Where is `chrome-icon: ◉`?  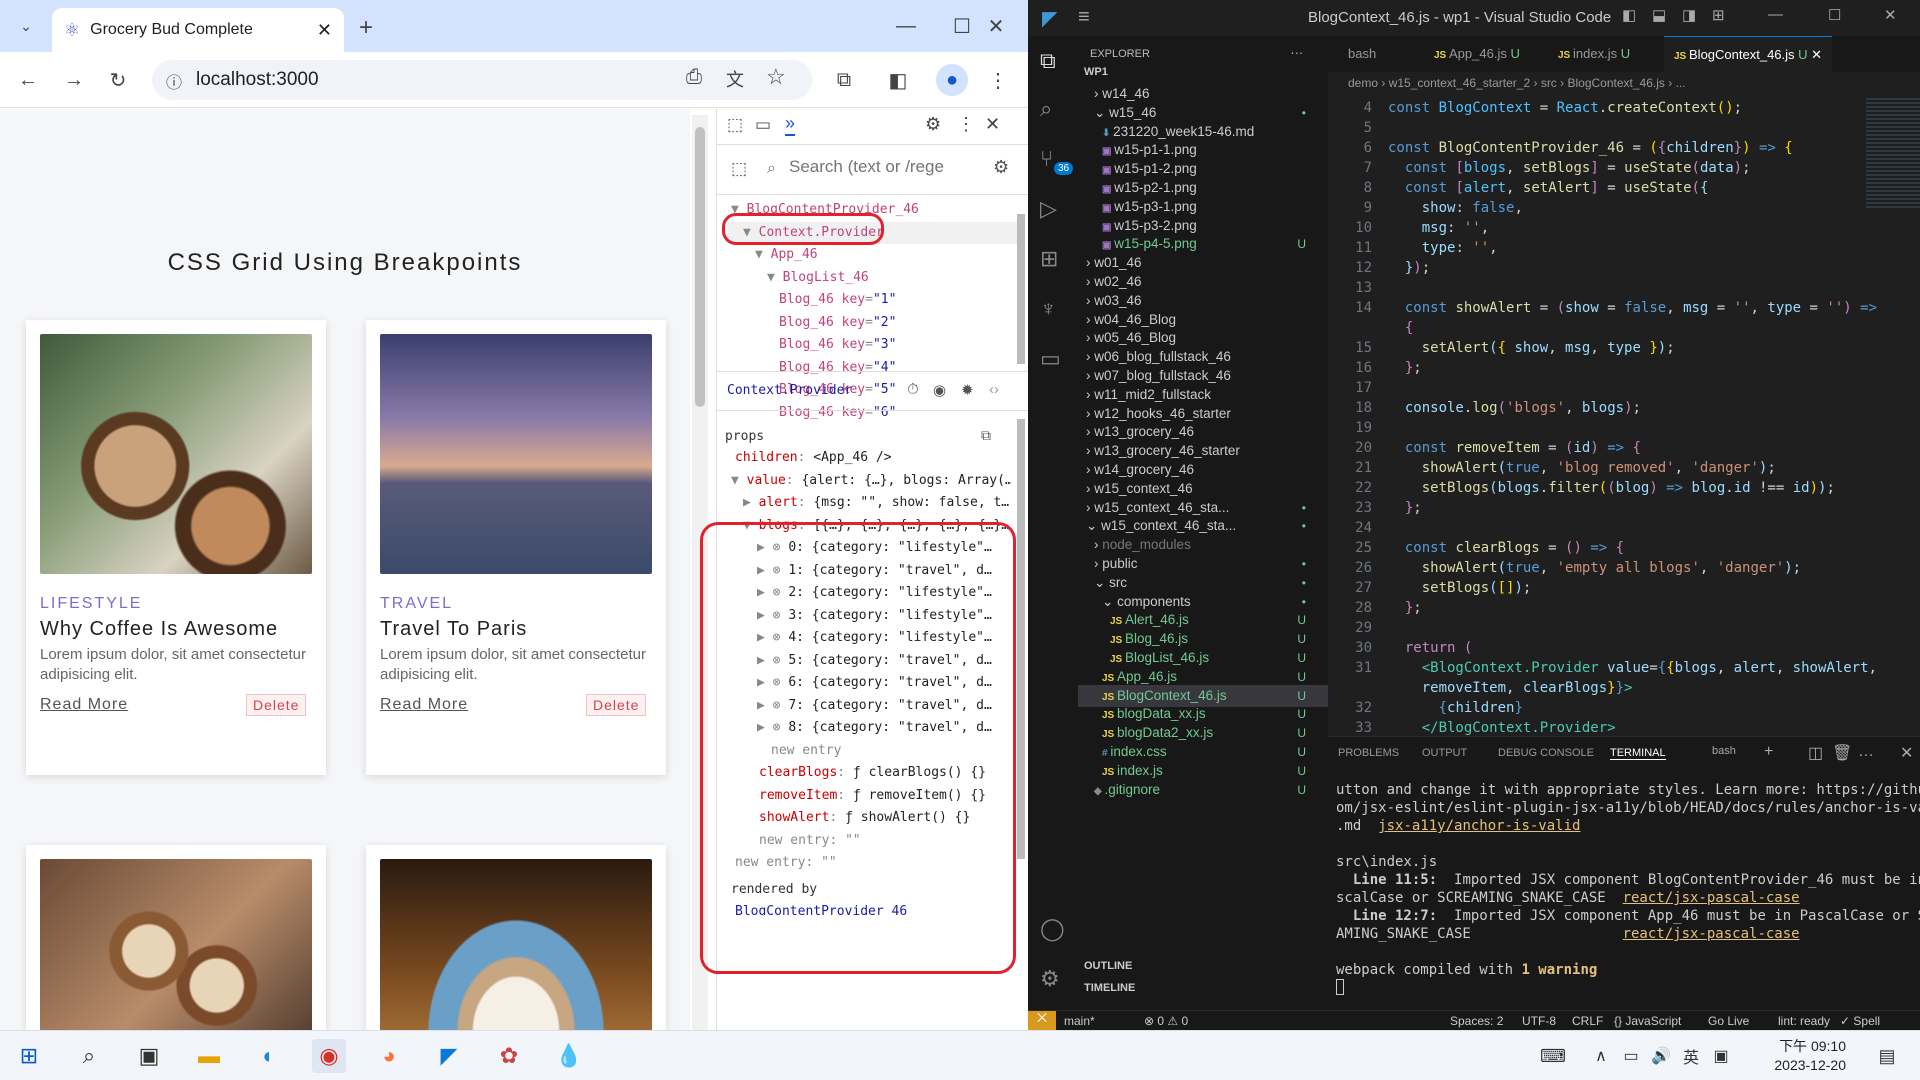
chrome-icon: ◉ is located at coordinates (329, 1056).